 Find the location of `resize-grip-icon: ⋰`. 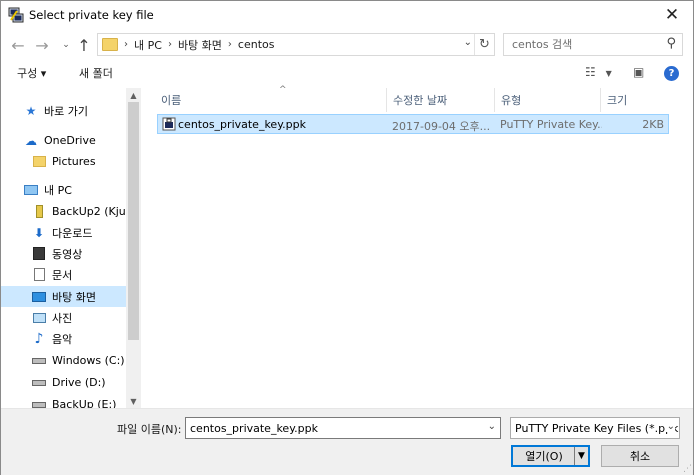

resize-grip-icon: ⋰ is located at coordinates (687, 469).